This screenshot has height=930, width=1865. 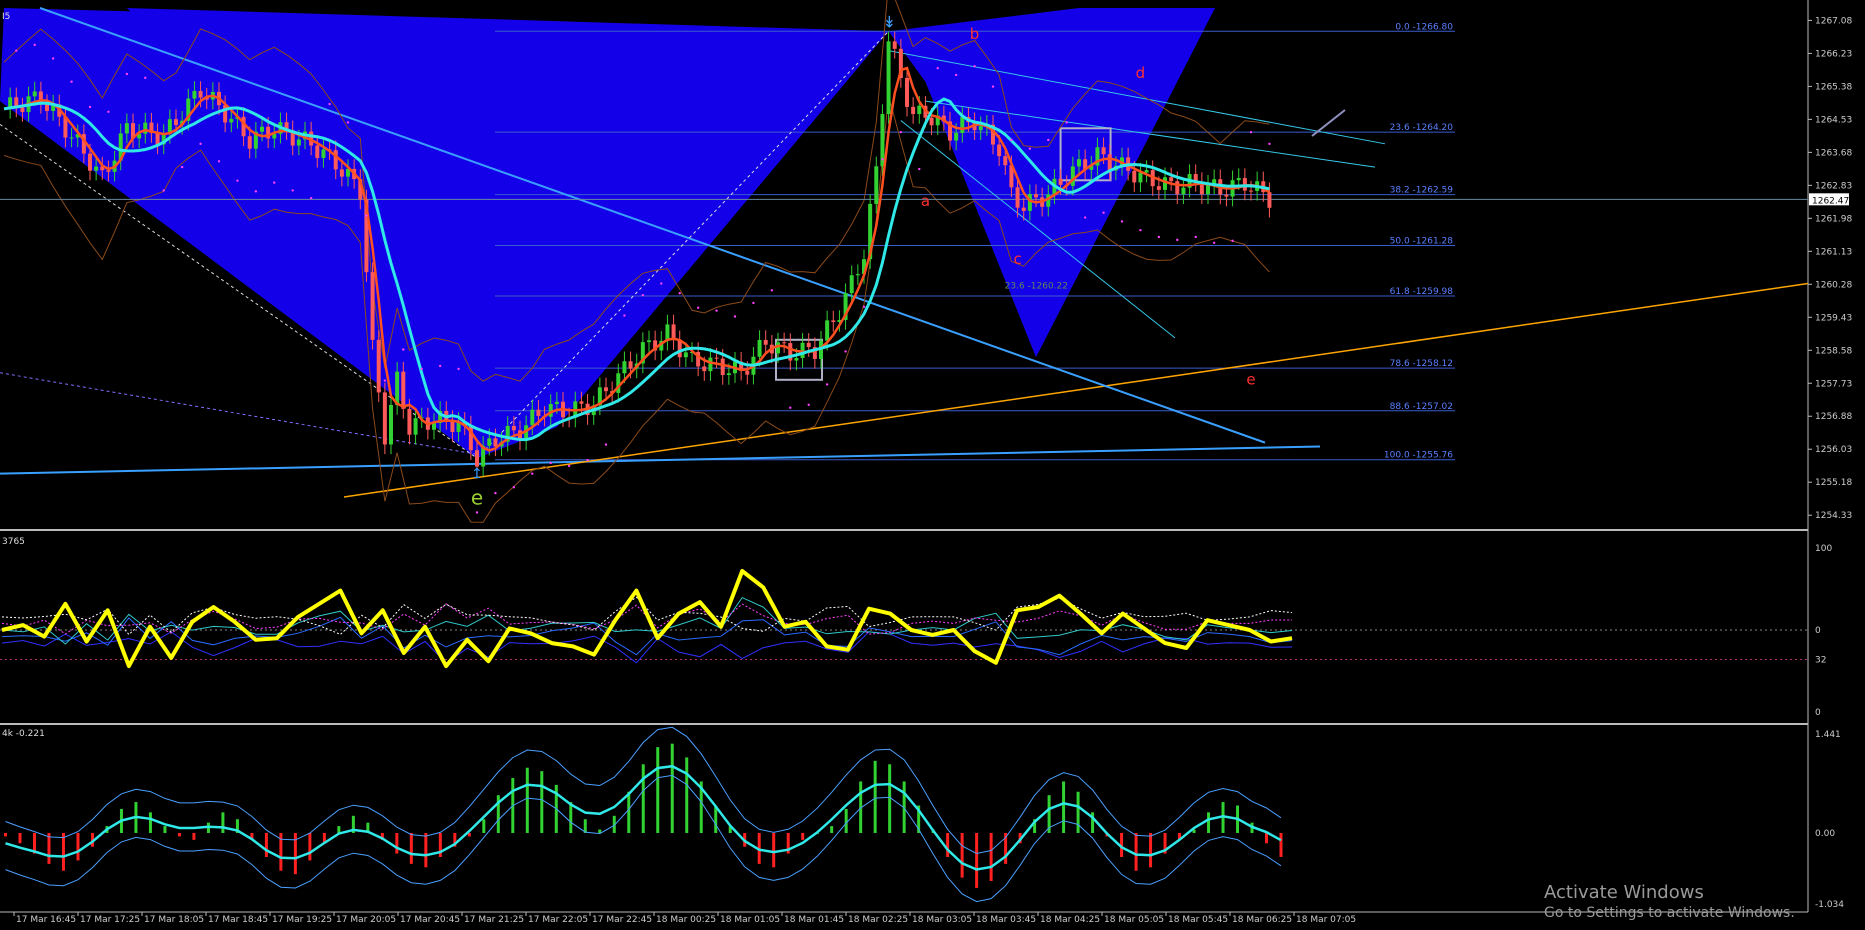 I want to click on time-tick-label: 17 Mar 18:45, so click(x=238, y=920).